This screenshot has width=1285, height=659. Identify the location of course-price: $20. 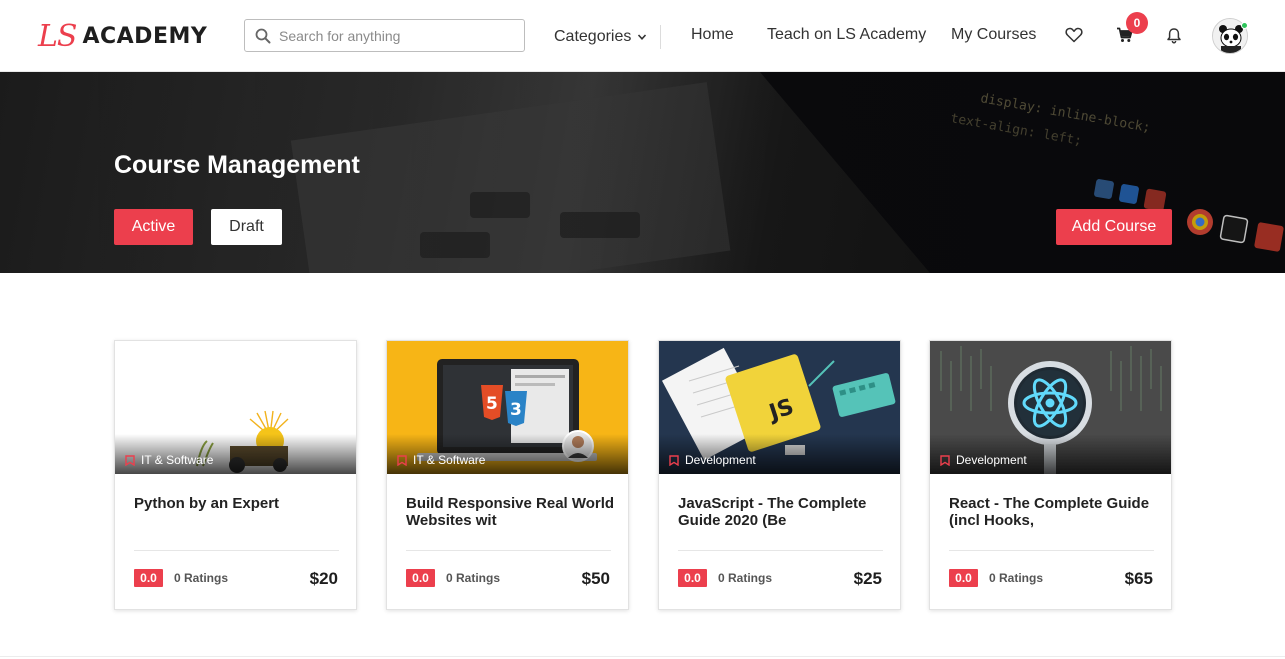
(323, 578).